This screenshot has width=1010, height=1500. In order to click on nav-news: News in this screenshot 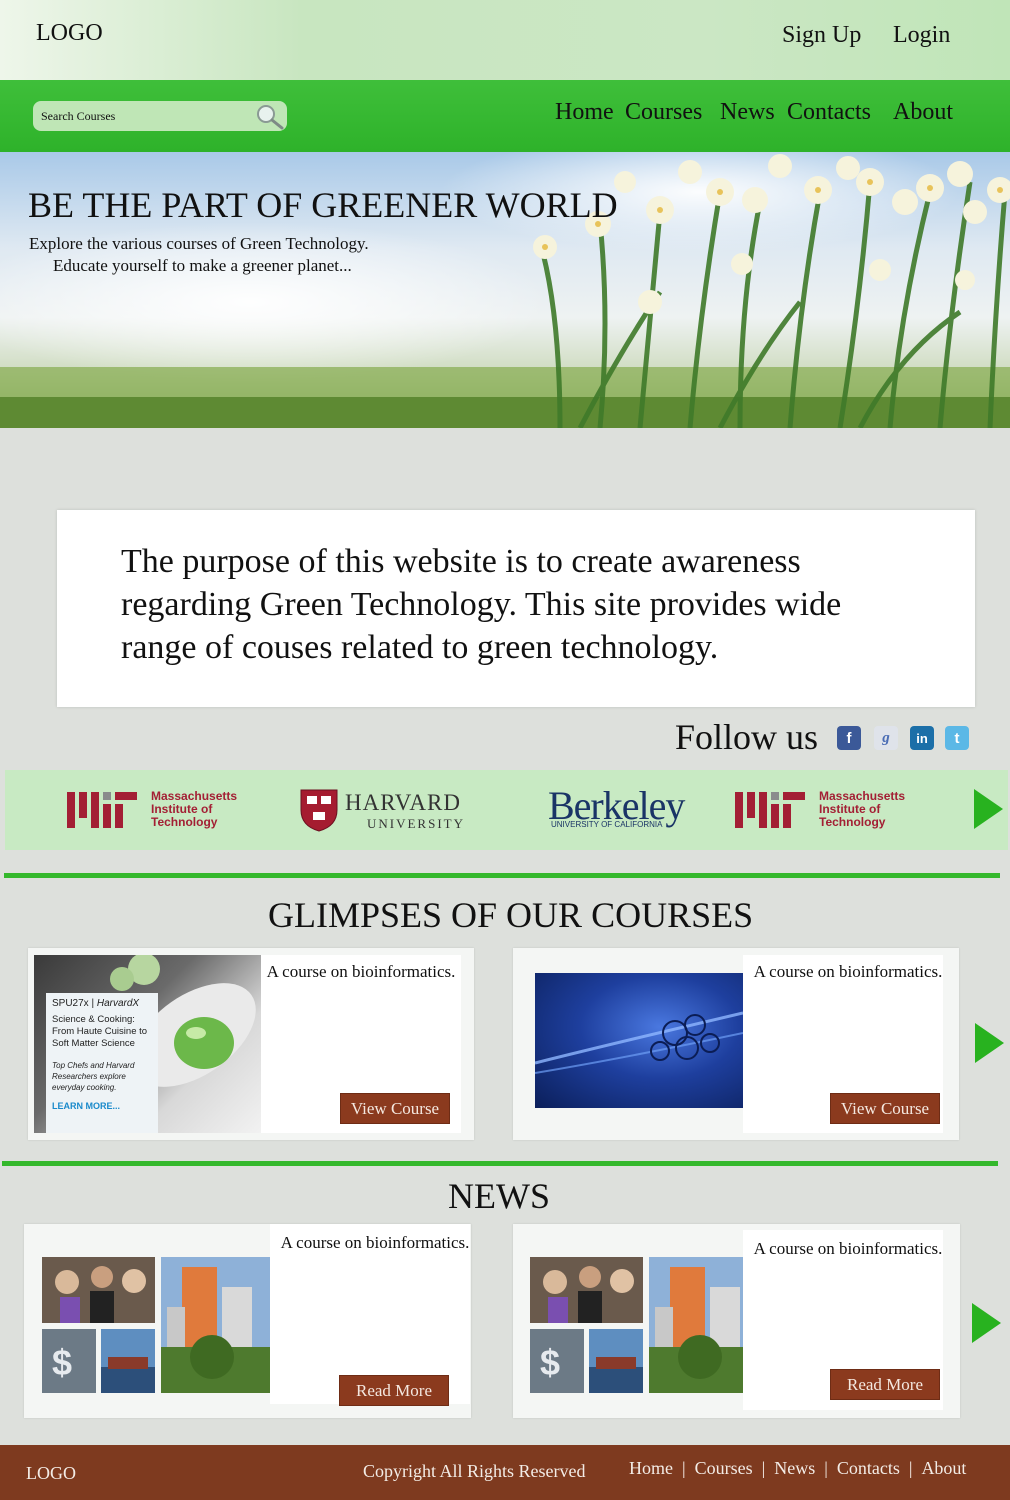, I will do `click(747, 112)`.